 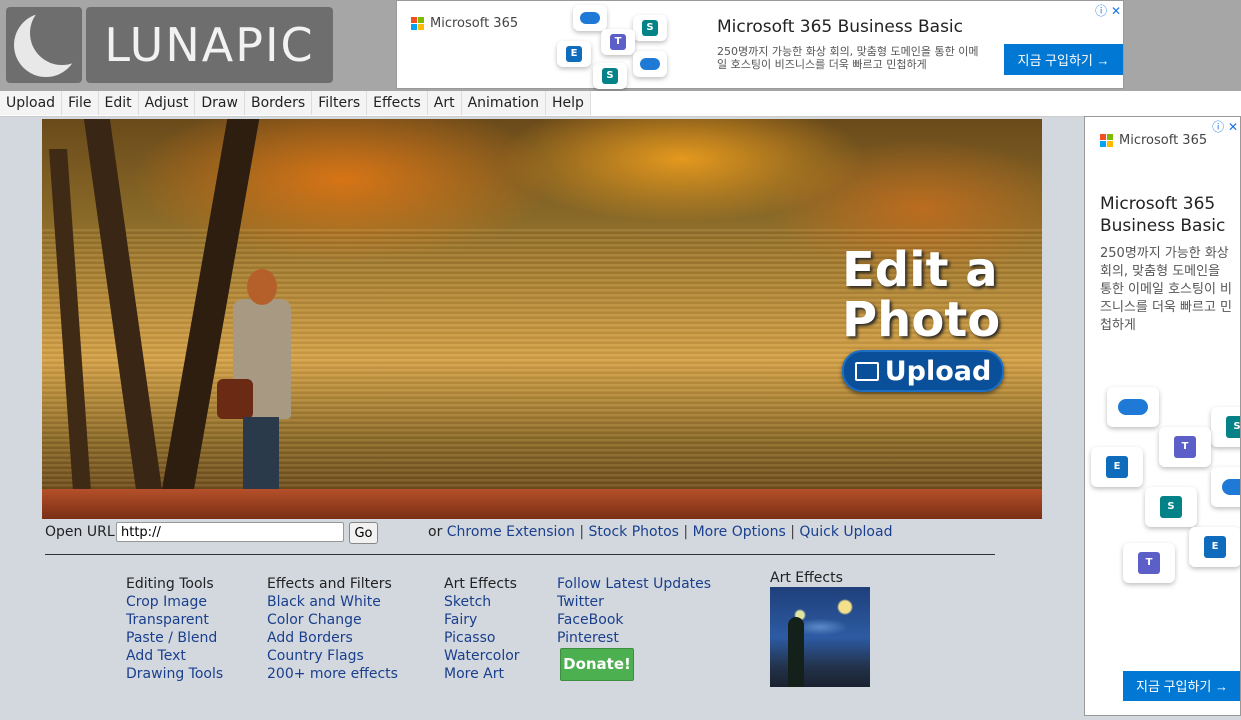 I want to click on column-heading: Editing Tools, so click(x=170, y=584).